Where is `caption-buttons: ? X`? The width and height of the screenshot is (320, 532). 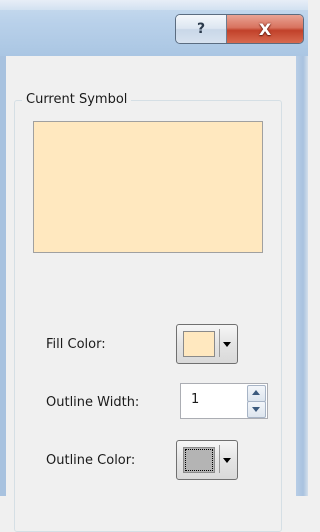
caption-buttons: ? X is located at coordinates (239, 29).